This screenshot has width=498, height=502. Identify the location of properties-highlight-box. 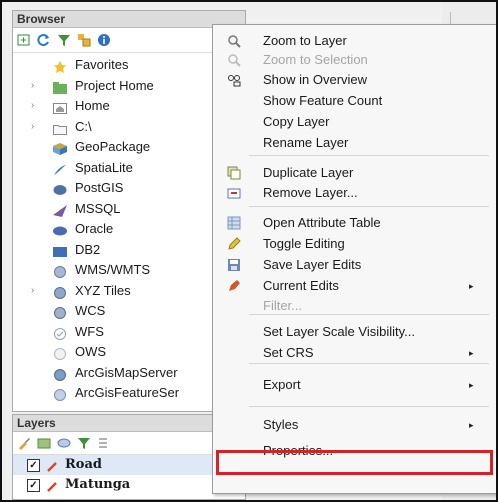
(354, 462).